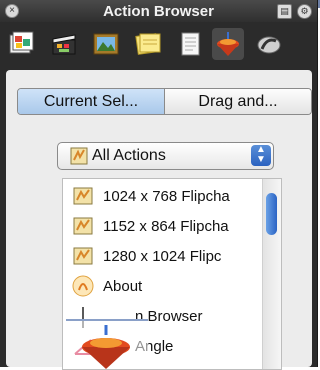  Describe the element at coordinates (148, 44) in the screenshot. I see `sticky-notes-icon` at that location.